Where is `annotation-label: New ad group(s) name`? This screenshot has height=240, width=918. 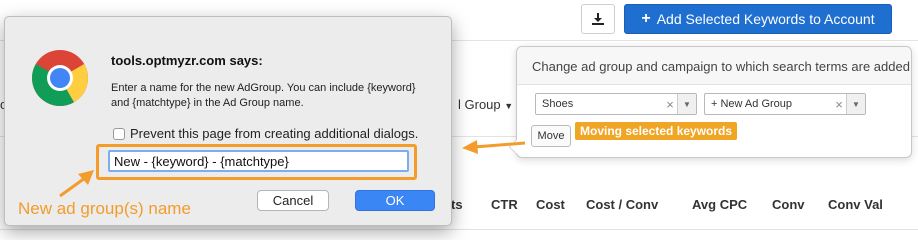
annotation-label: New ad group(s) name is located at coordinates (104, 208).